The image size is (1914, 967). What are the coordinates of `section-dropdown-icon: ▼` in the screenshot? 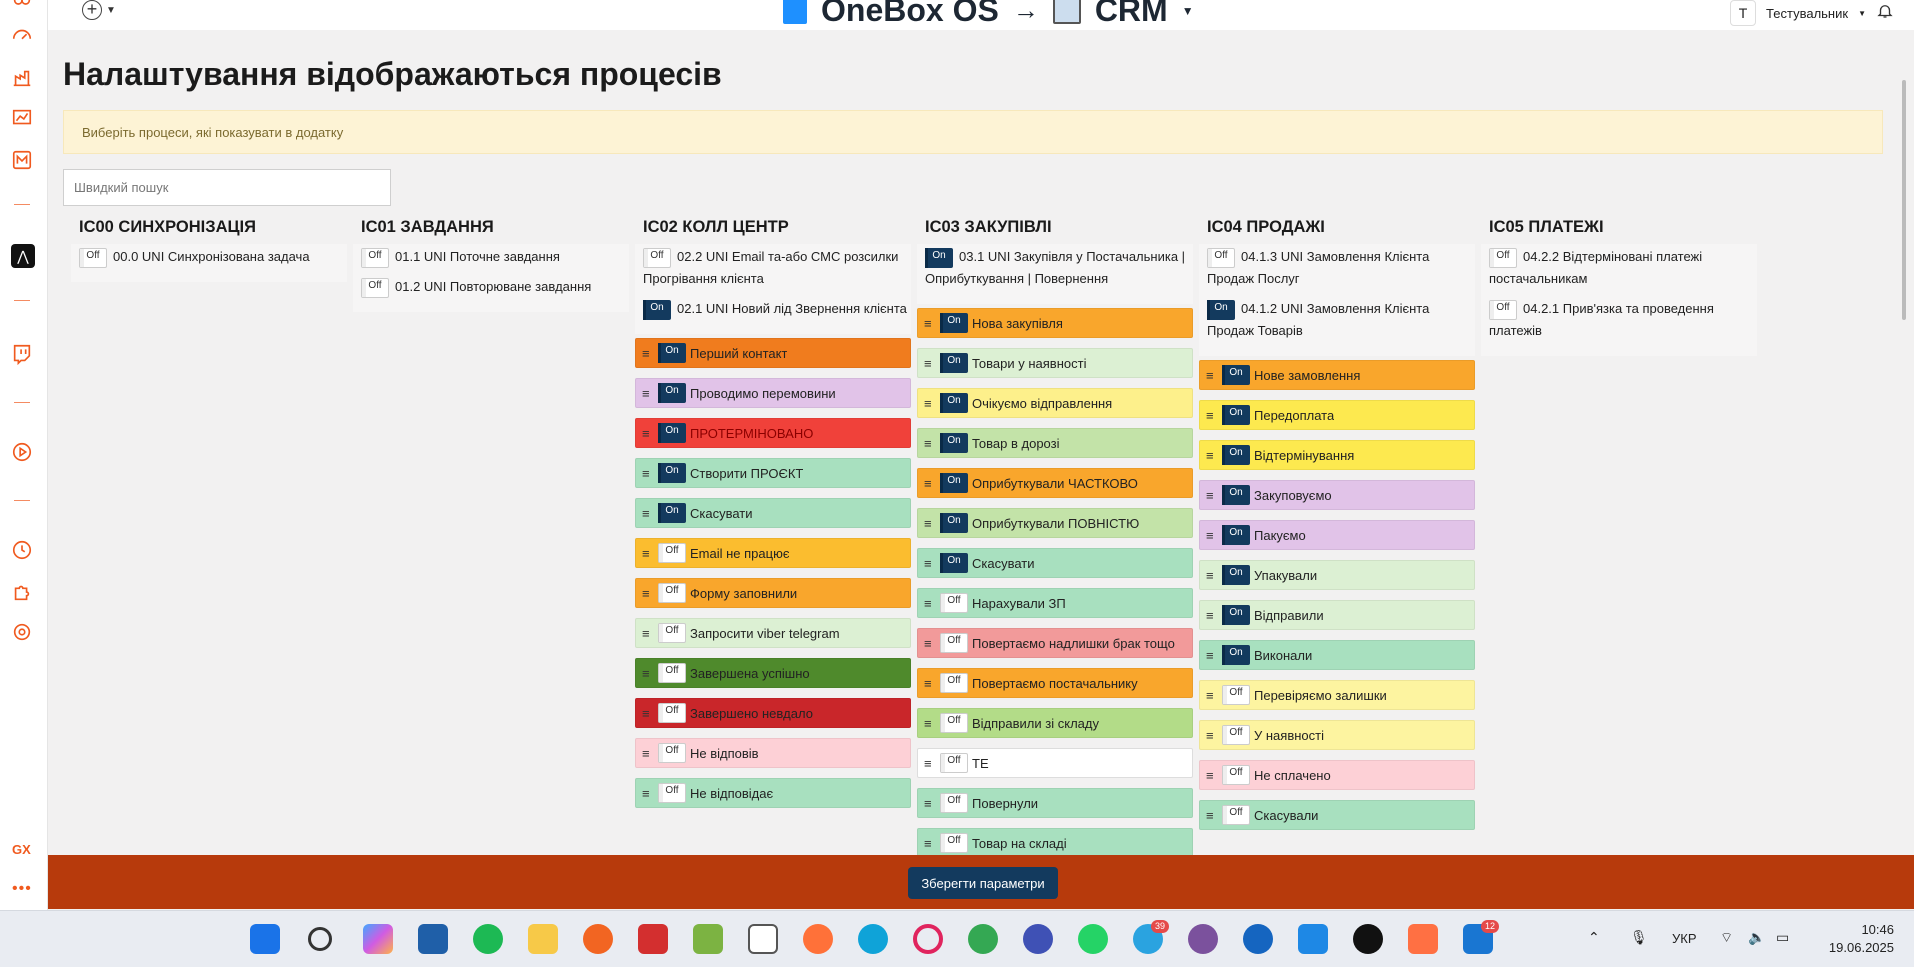 It's located at (1188, 11).